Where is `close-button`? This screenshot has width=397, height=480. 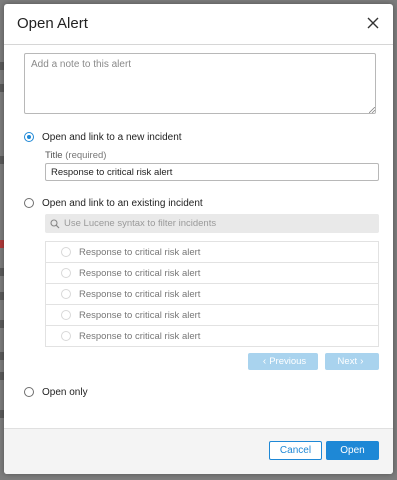
close-button is located at coordinates (373, 23).